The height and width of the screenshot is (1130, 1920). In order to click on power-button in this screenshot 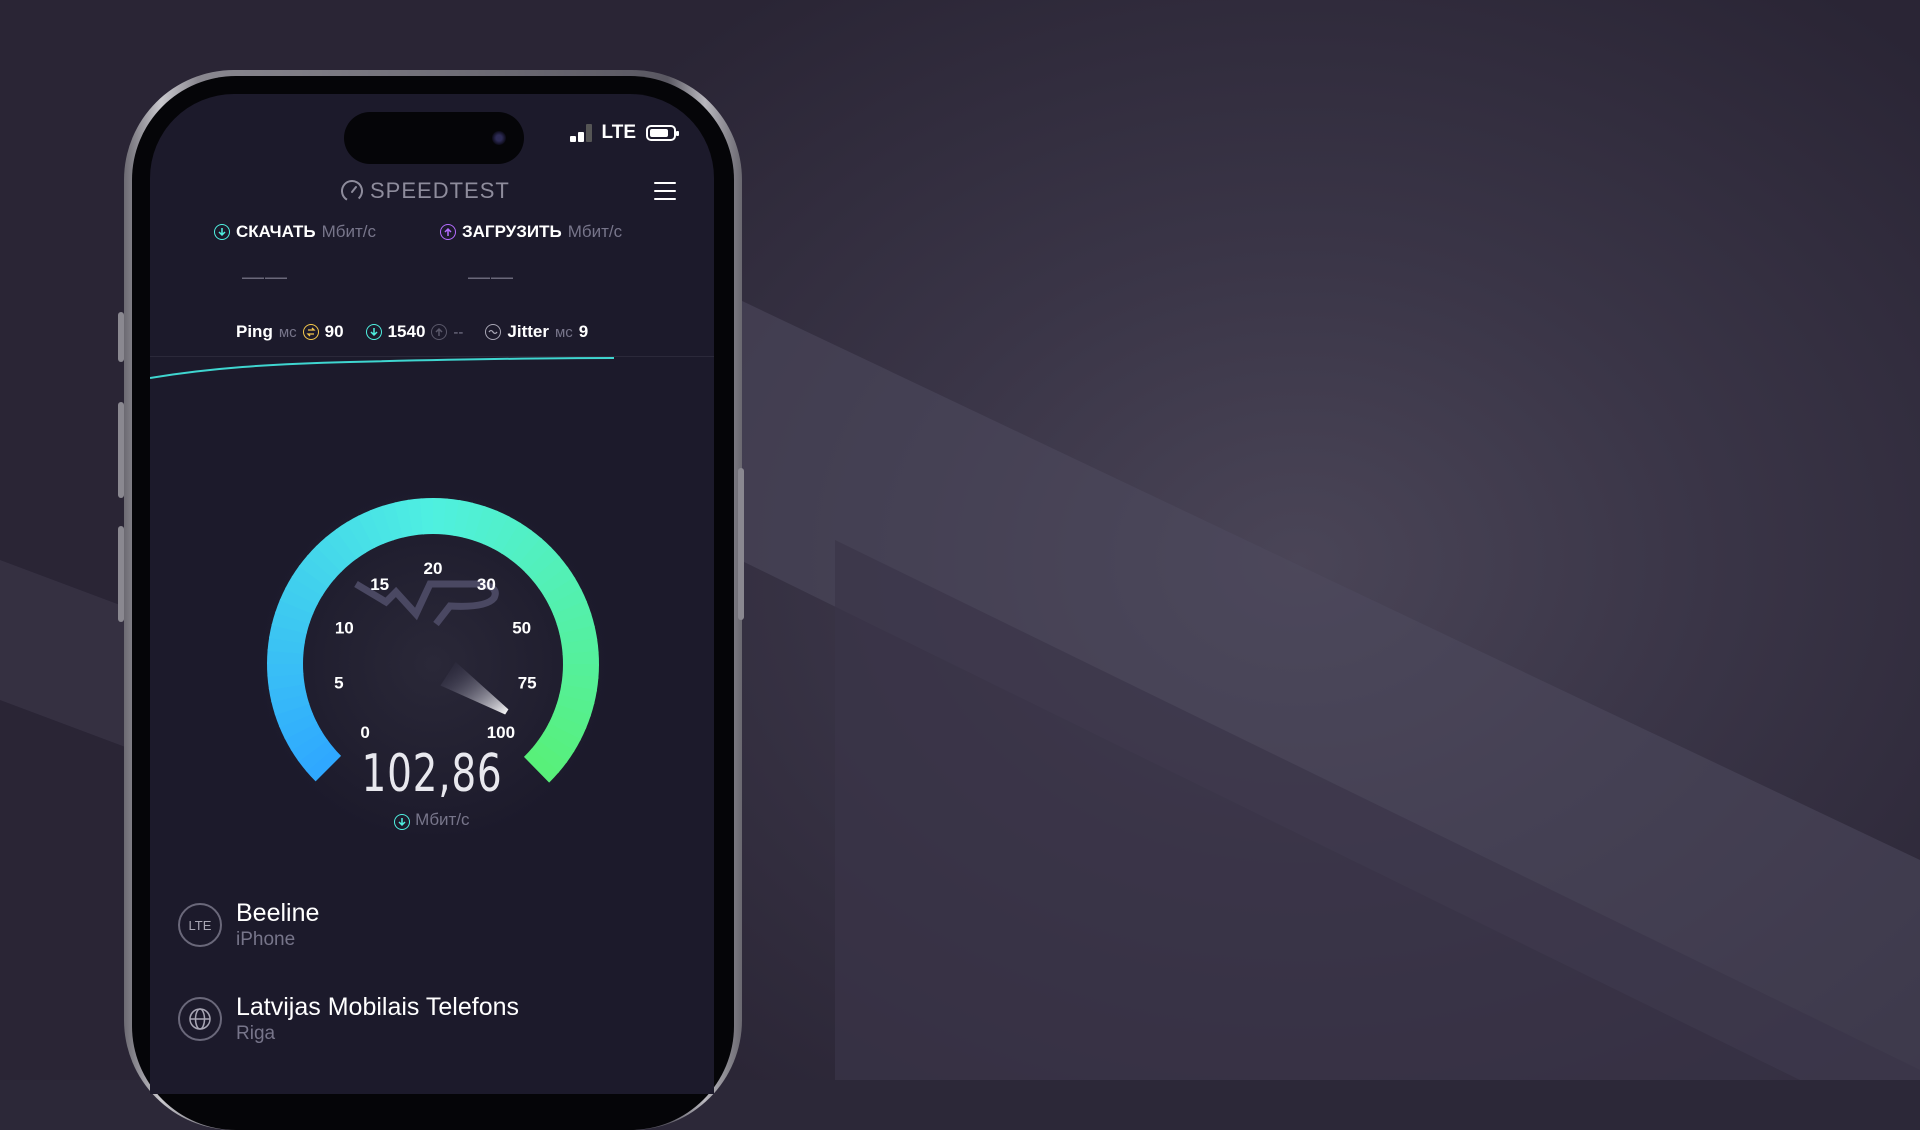, I will do `click(741, 544)`.